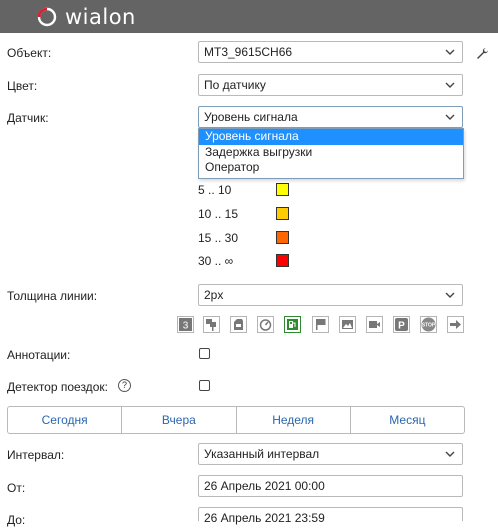 The width and height of the screenshot is (498, 528). I want to click on to-date-value: 26 Апрель 2021 23:59, so click(264, 518).